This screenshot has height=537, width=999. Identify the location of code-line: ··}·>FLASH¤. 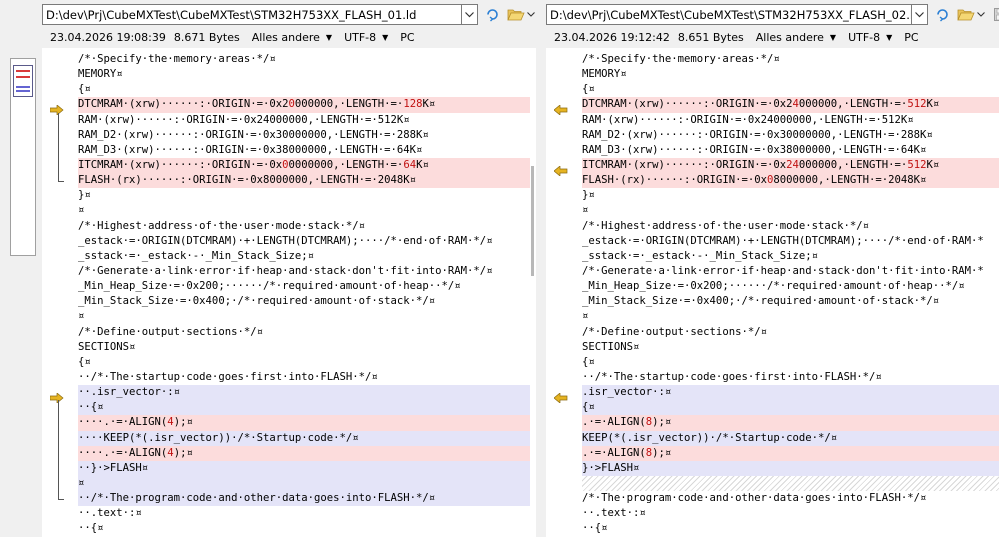
(307, 468).